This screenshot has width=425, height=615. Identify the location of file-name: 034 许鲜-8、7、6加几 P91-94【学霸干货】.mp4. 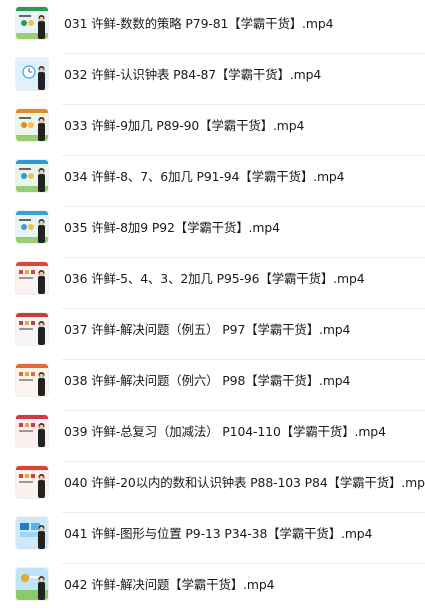
(204, 176).